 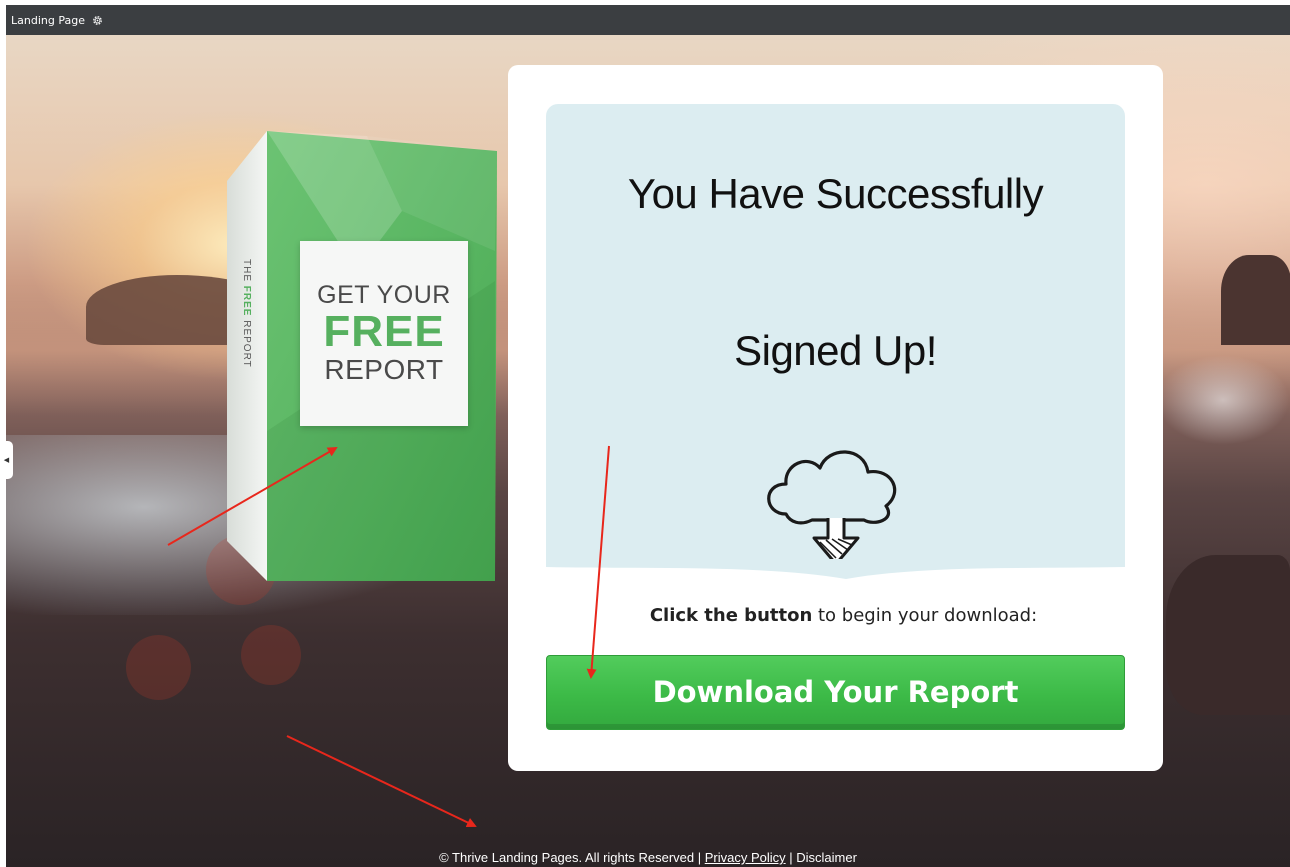 I want to click on headline-line-1: You Have Successfully, so click(x=835, y=193).